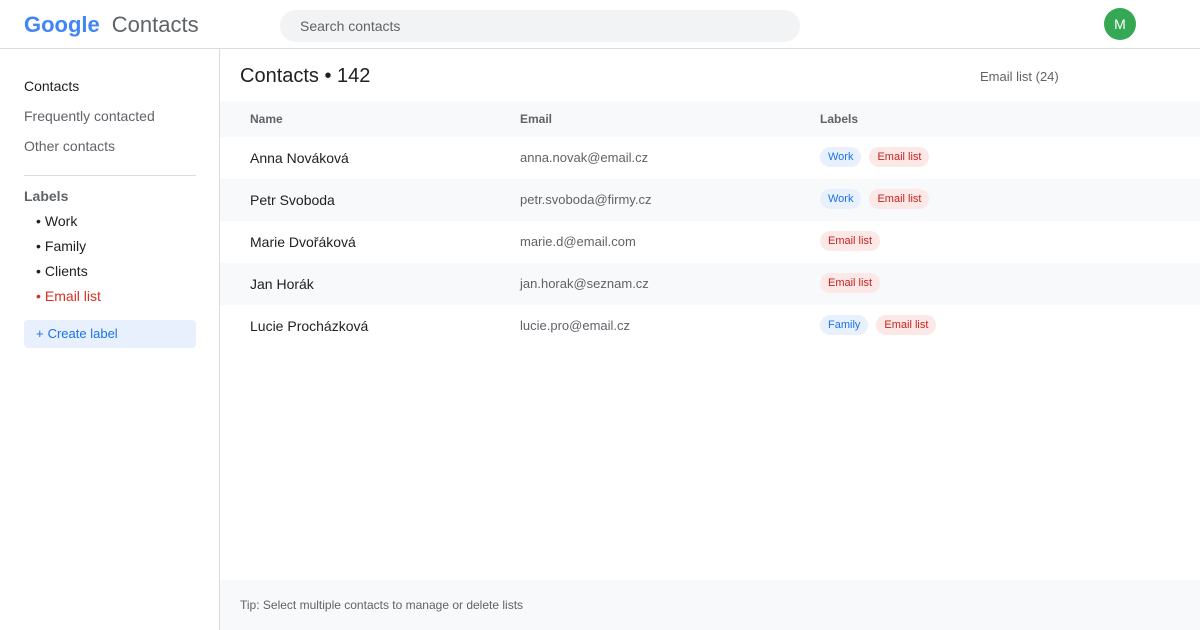  I want to click on sidebar-item-contacts: Contacts, so click(51, 86).